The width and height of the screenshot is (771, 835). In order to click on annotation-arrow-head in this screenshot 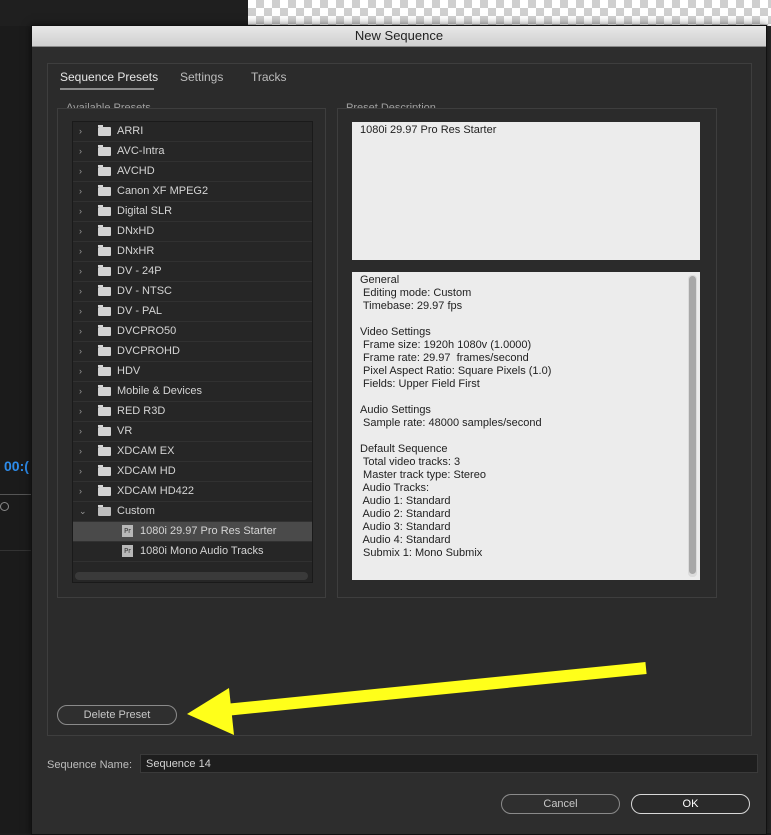, I will do `click(210, 711)`.